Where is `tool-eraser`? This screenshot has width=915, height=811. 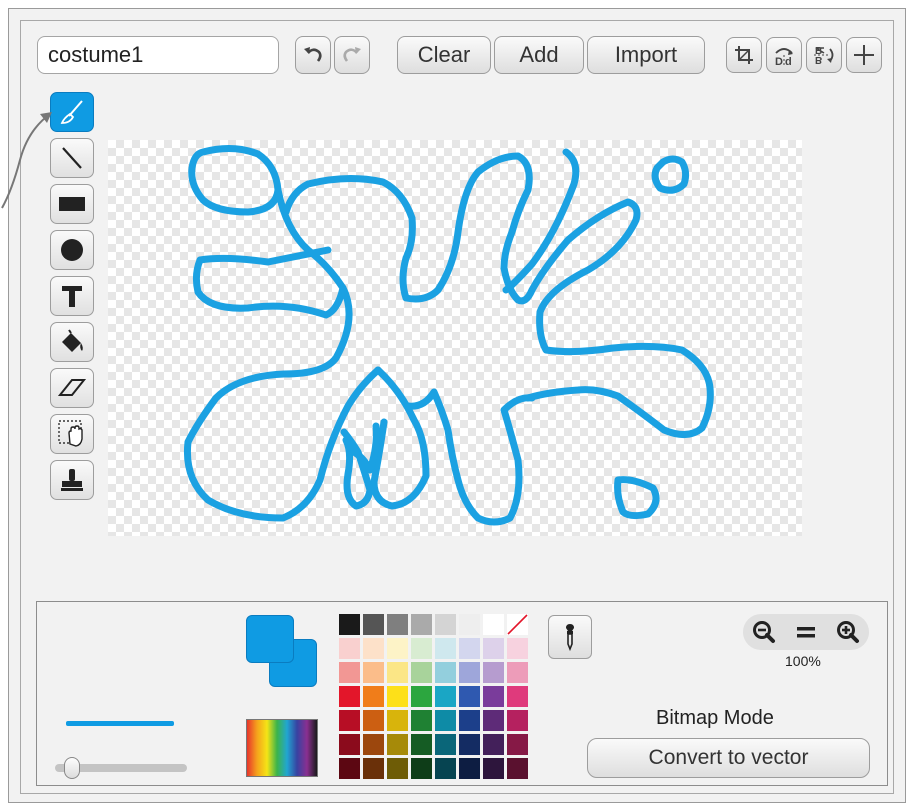
tool-eraser is located at coordinates (72, 388).